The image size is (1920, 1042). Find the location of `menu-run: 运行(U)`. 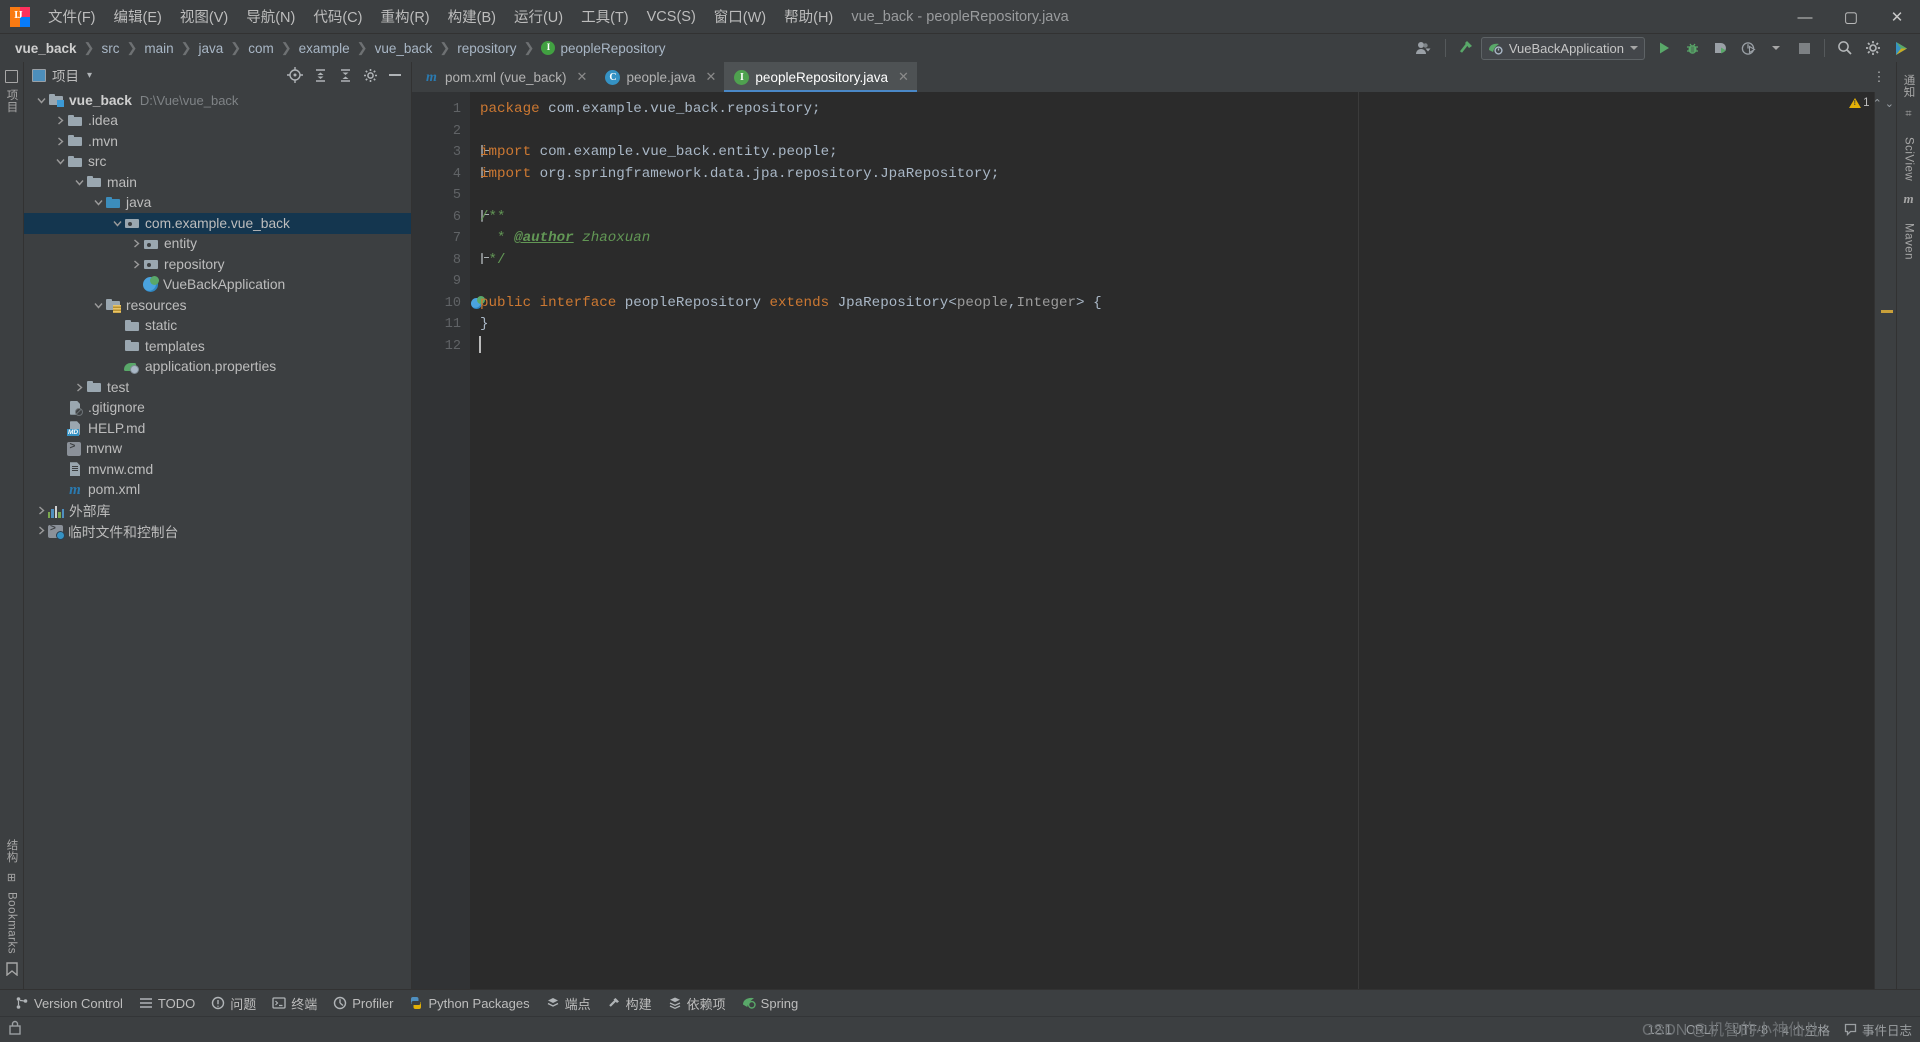

menu-run: 运行(U) is located at coordinates (538, 17).